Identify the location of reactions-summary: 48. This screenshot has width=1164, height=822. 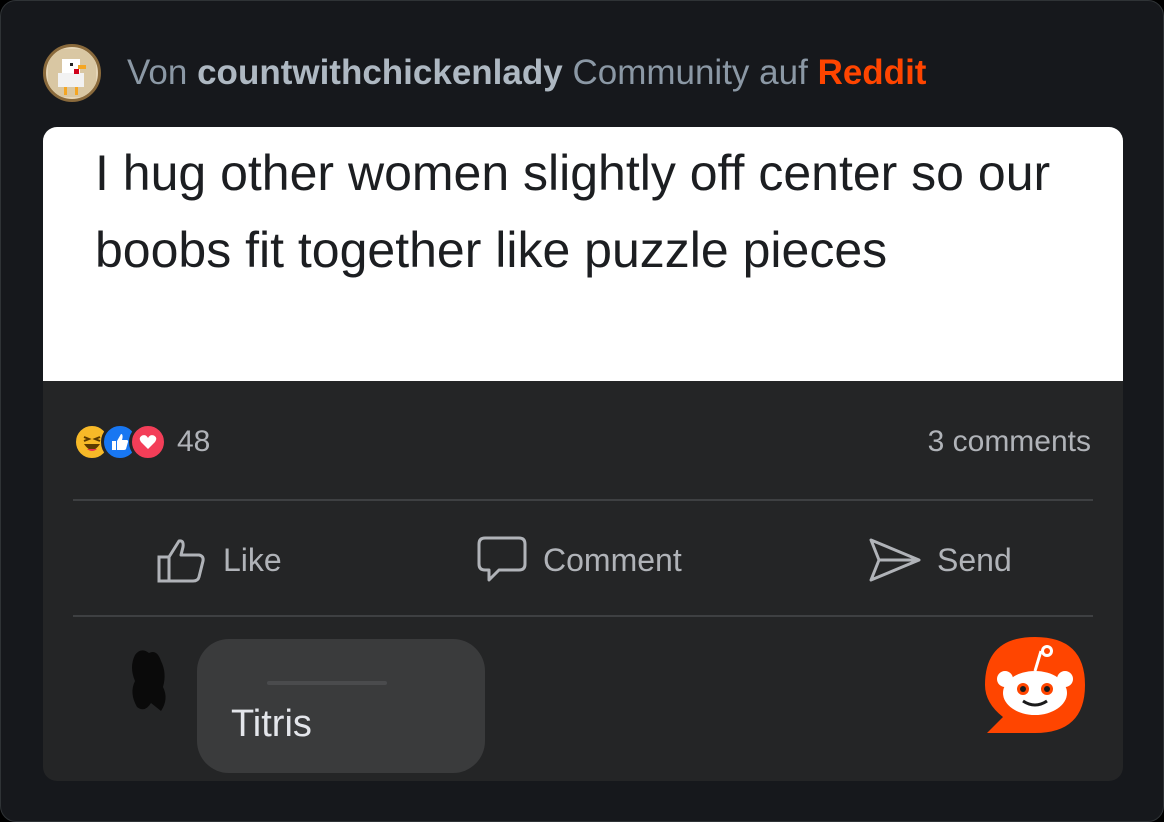
(141, 442).